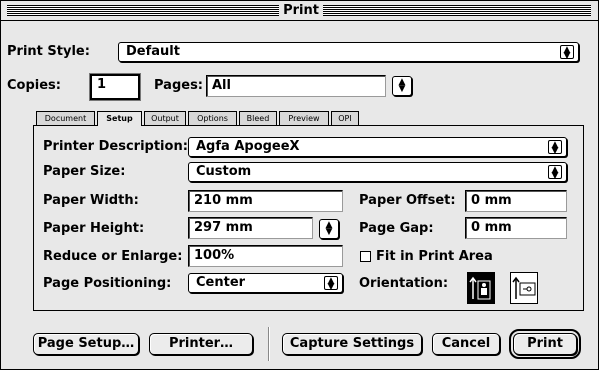  I want to click on page-positioning-value: Center, so click(221, 282).